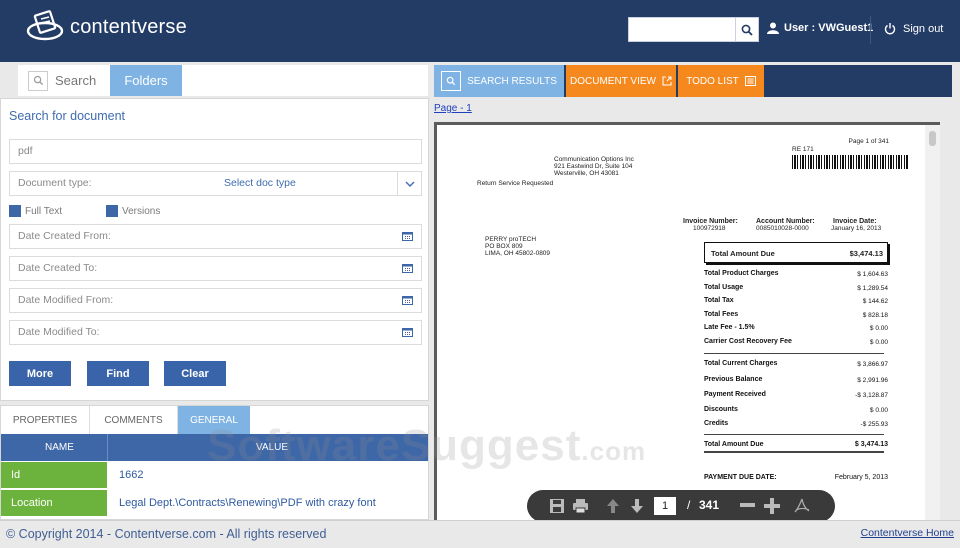 Image resolution: width=960 pixels, height=548 pixels. Describe the element at coordinates (134, 420) in the screenshot. I see `tab-comments: COMMENTS` at that location.